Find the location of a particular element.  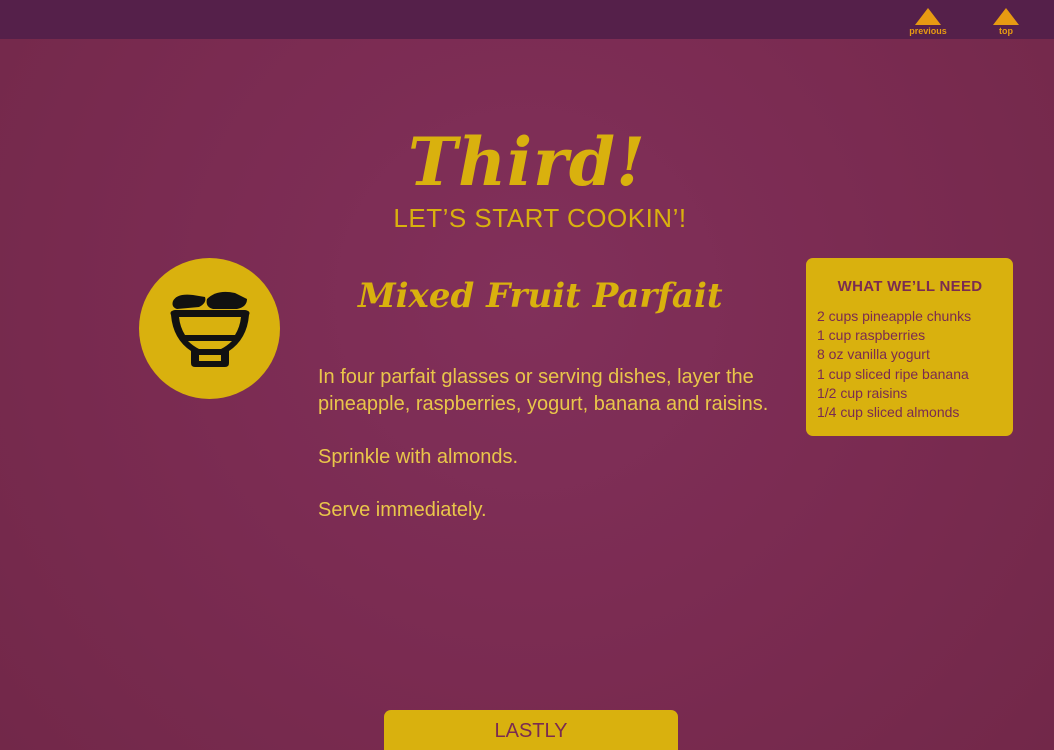

top-label: top is located at coordinates (1006, 31).